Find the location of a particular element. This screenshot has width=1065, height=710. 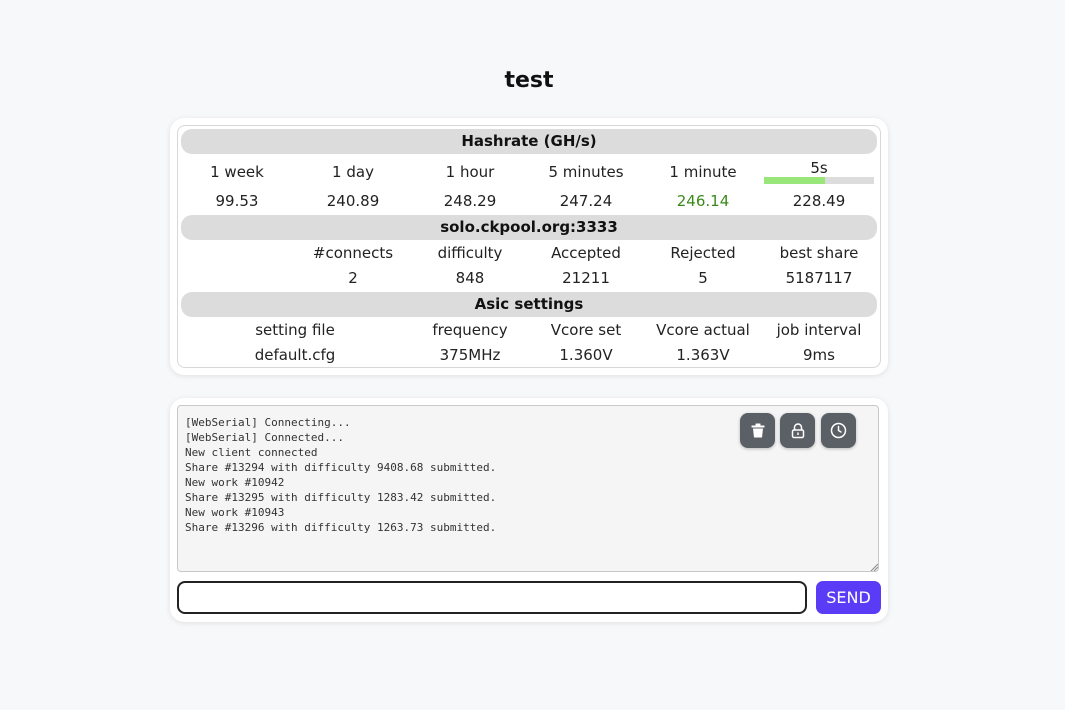

asic-label-vcore-actual: Vcore actual is located at coordinates (703, 330).